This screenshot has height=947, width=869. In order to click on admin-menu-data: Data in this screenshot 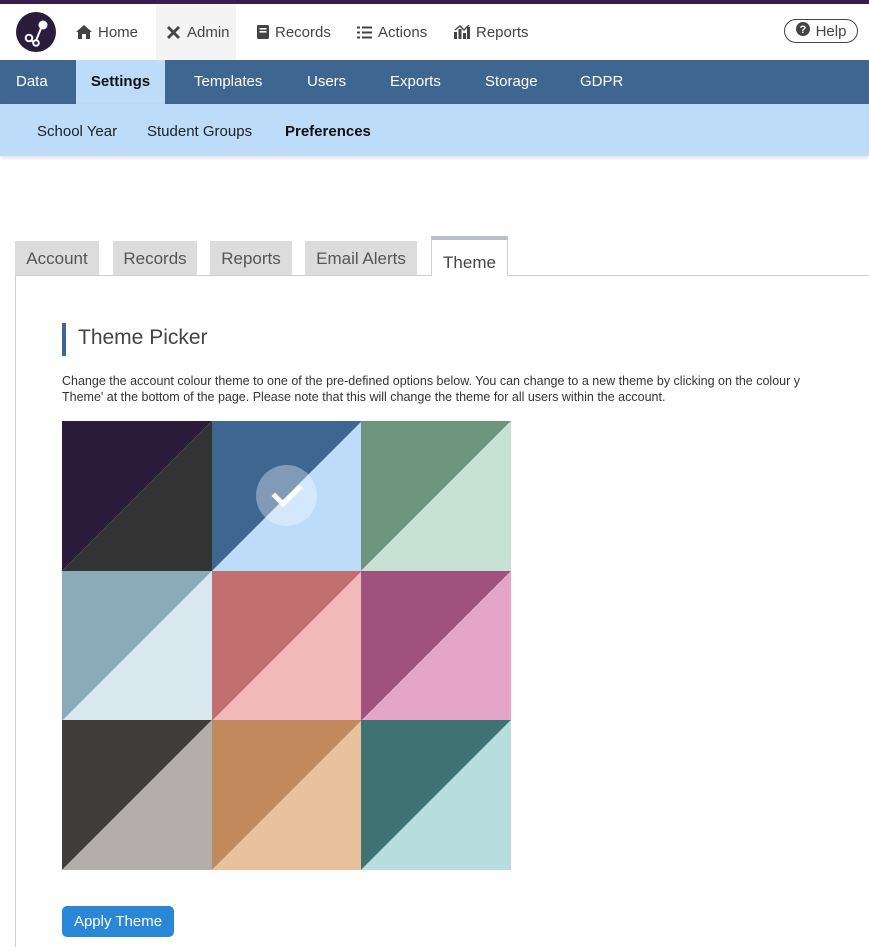, I will do `click(32, 82)`.